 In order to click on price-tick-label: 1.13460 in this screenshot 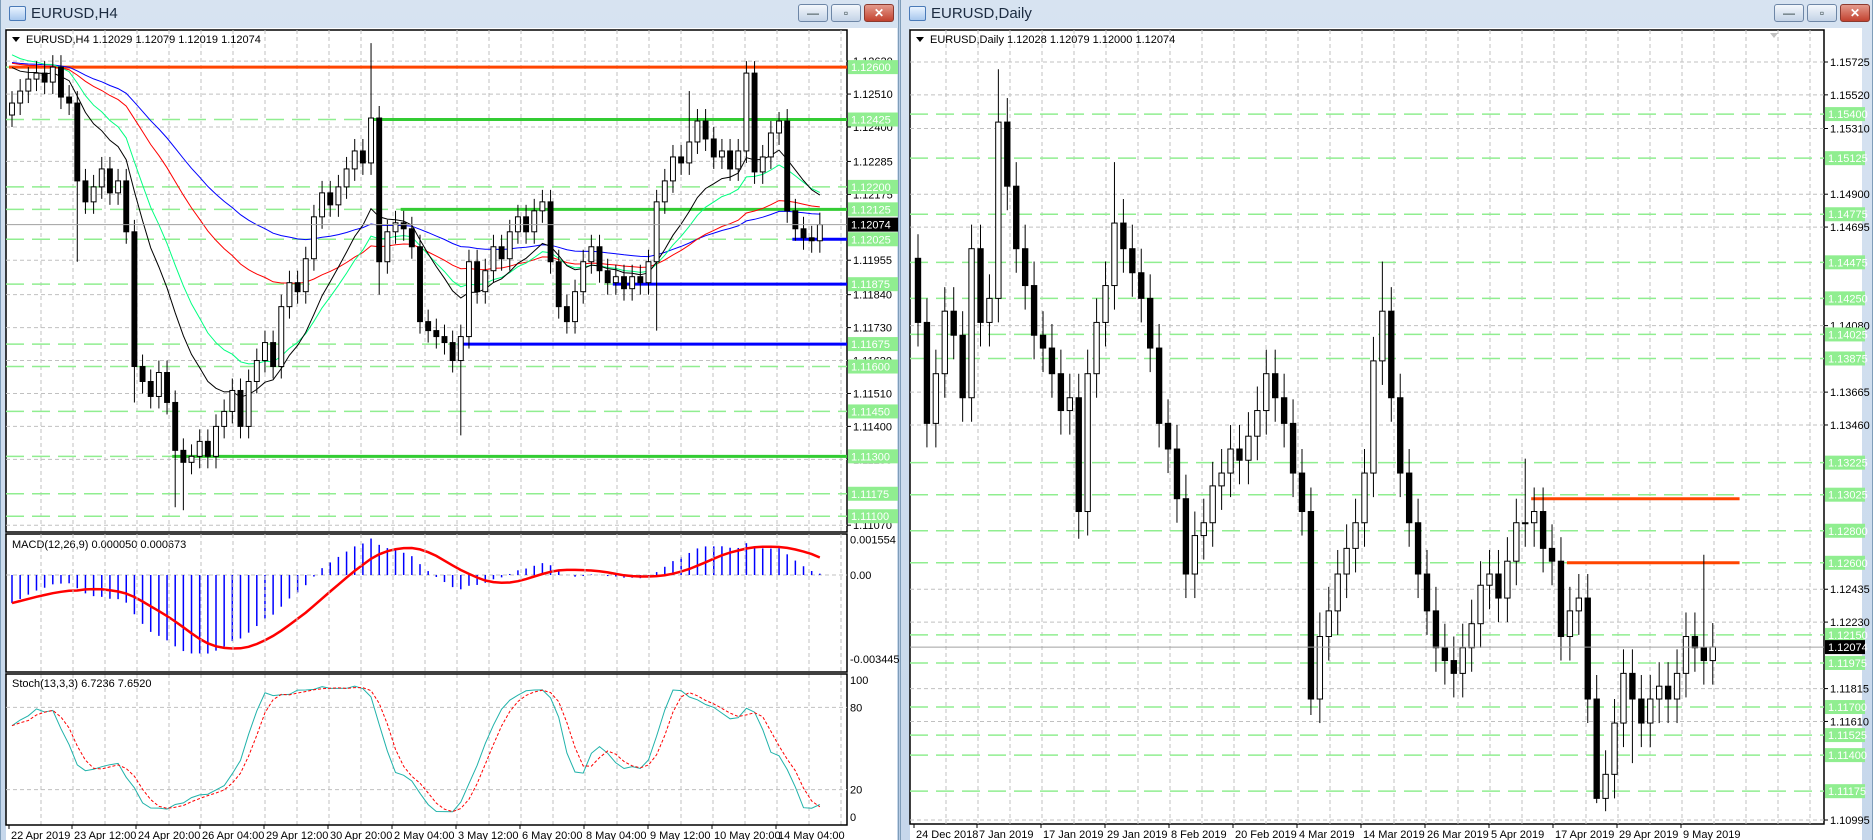, I will do `click(1850, 426)`.